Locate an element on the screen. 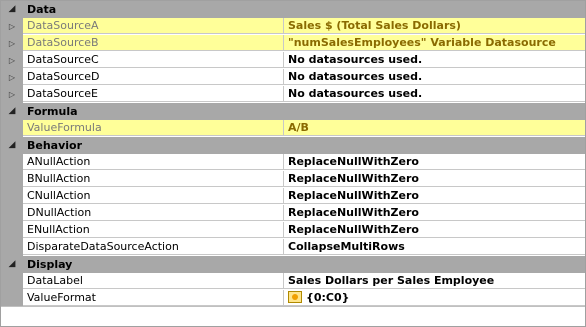 Image resolution: width=586 pixels, height=327 pixels. property-name: DisparateDataSourceAction is located at coordinates (153, 247).